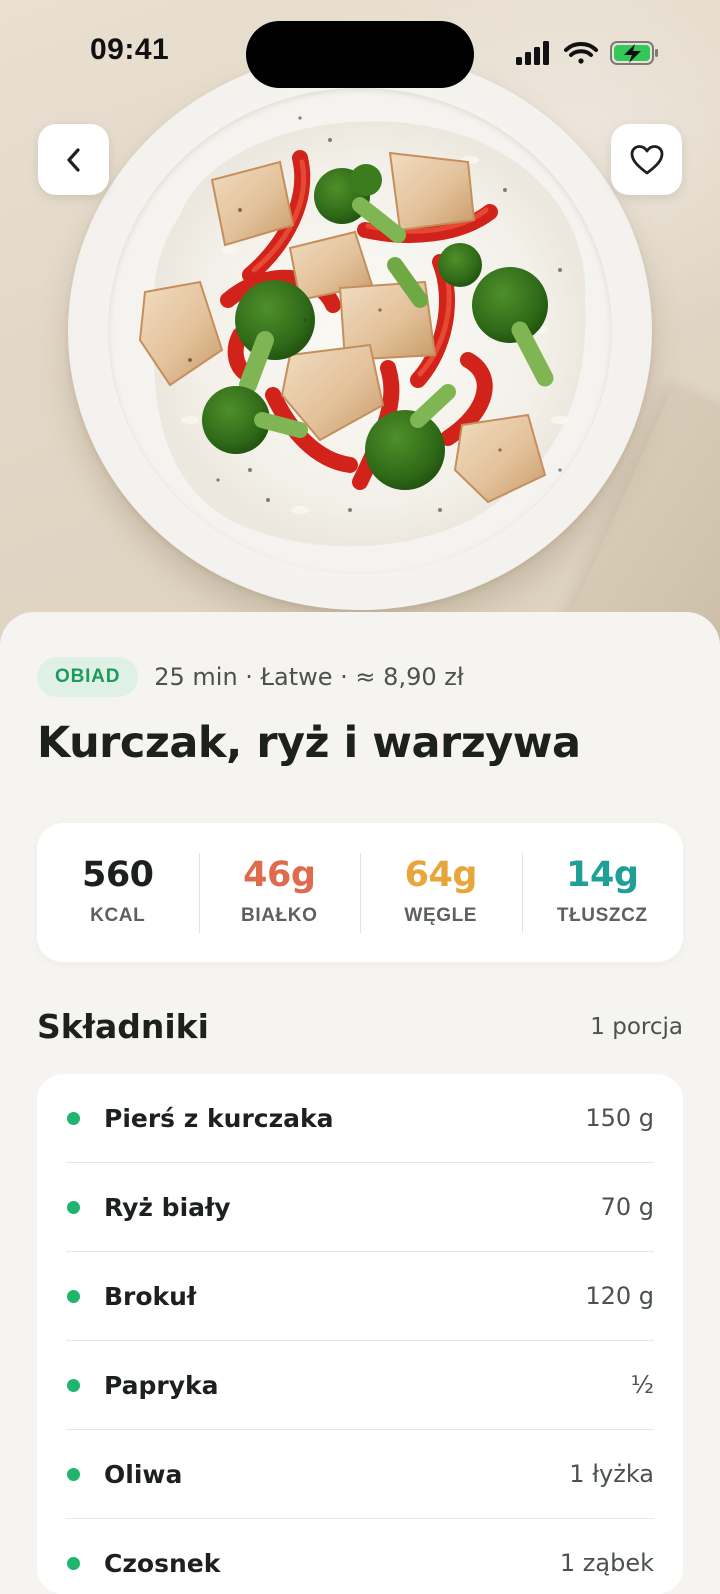  What do you see at coordinates (441, 875) in the screenshot?
I see `macro-value: 64g` at bounding box center [441, 875].